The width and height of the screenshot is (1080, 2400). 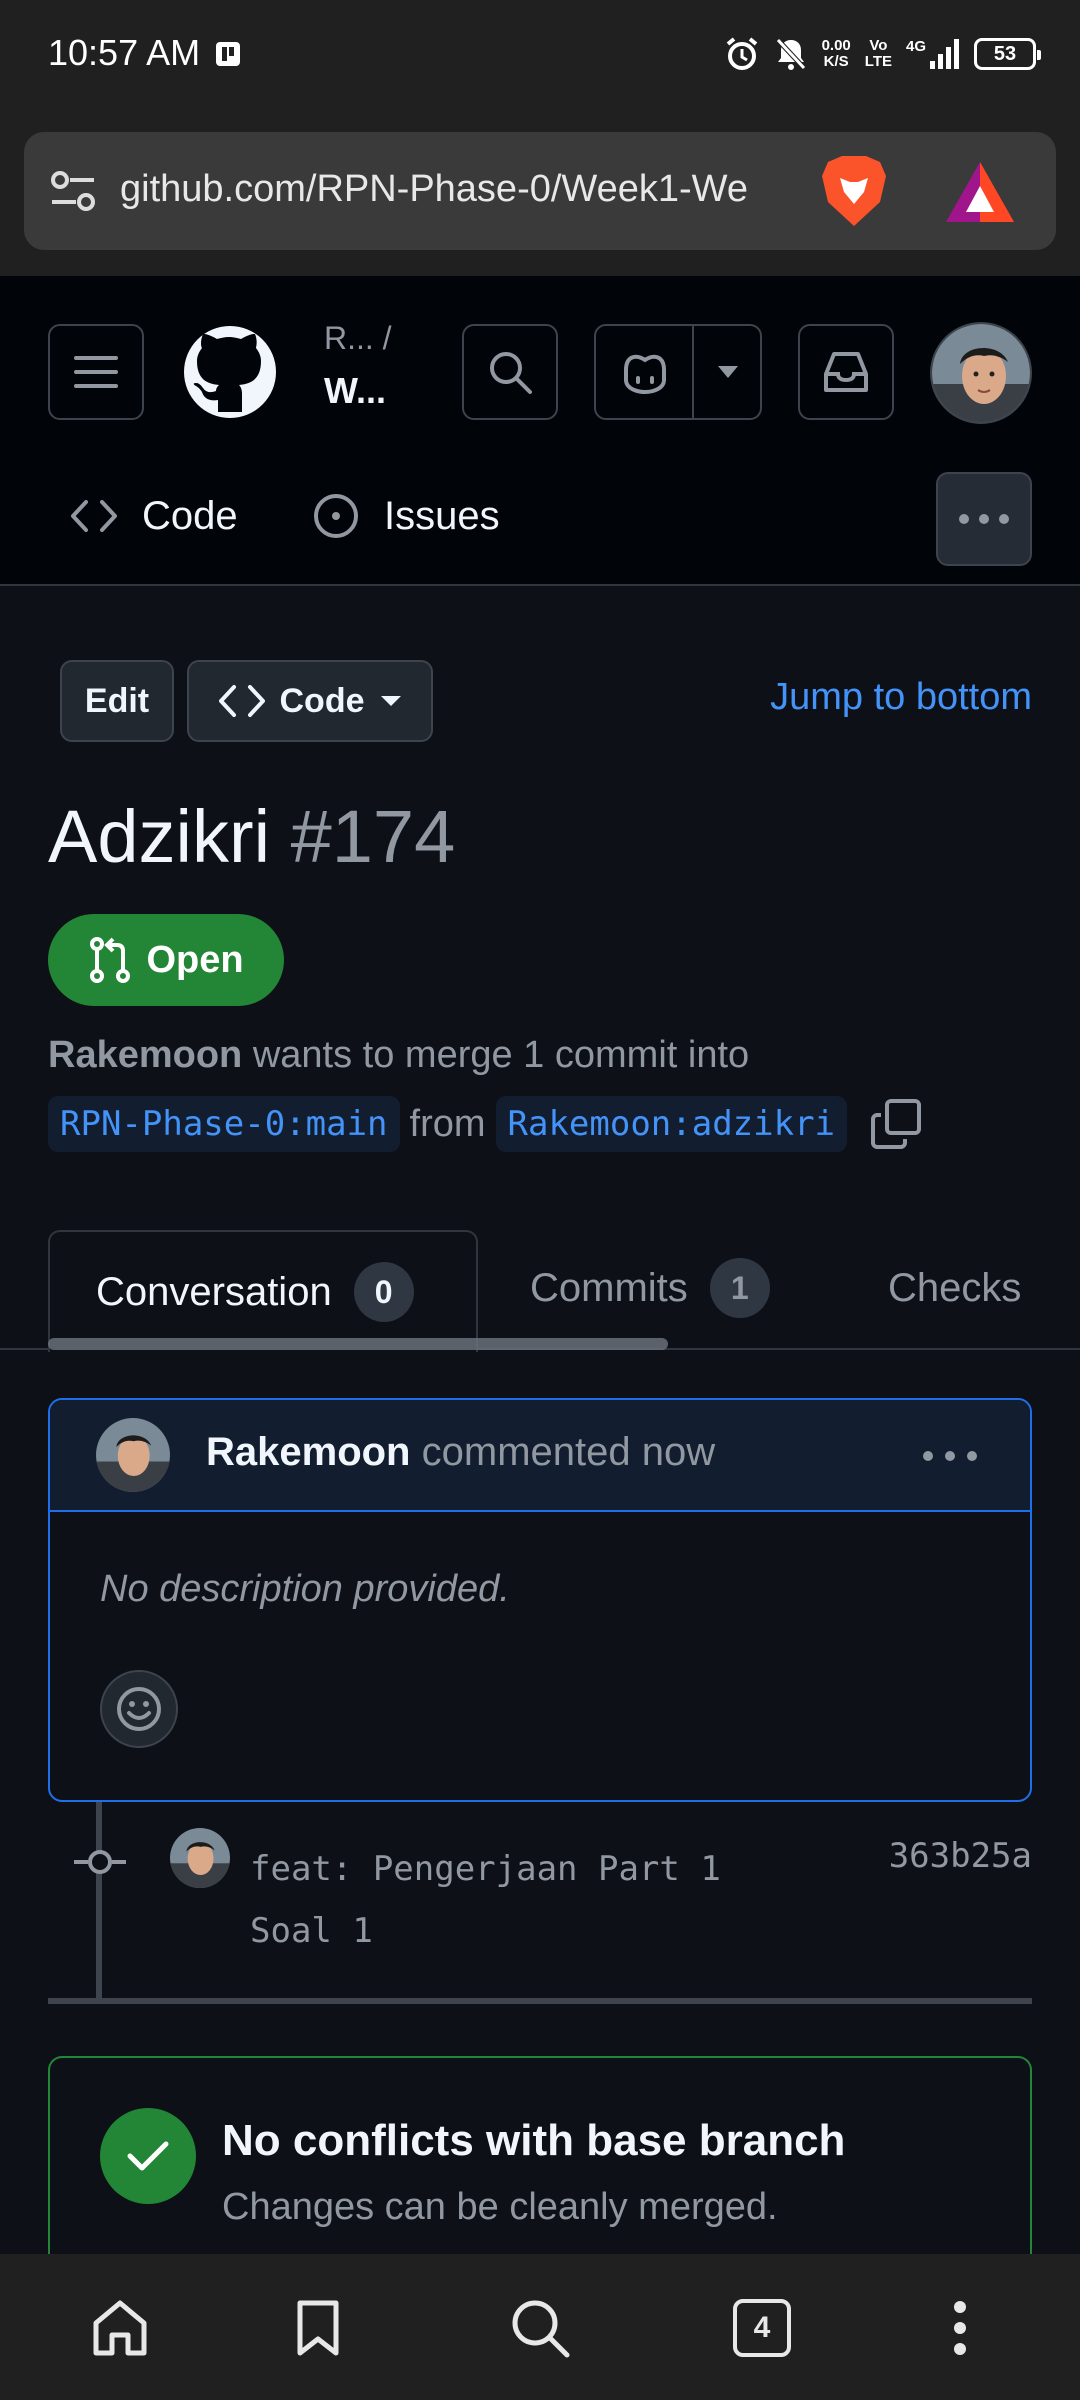 What do you see at coordinates (214, 1291) in the screenshot?
I see `tab-conversation-label: Conversation` at bounding box center [214, 1291].